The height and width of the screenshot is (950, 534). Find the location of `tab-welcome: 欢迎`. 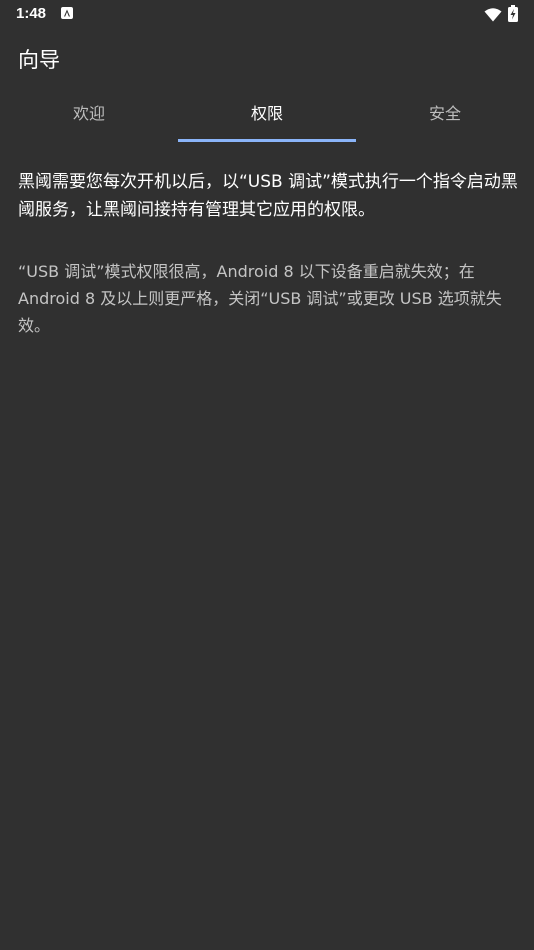

tab-welcome: 欢迎 is located at coordinates (89, 116).